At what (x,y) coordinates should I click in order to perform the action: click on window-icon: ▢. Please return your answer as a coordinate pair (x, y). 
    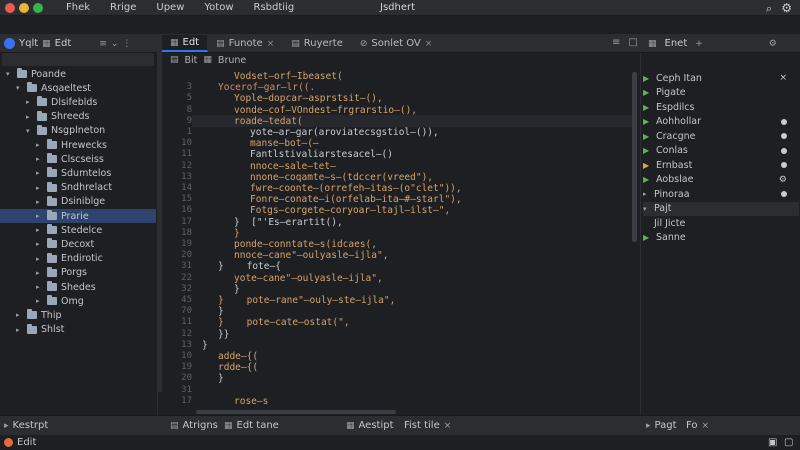
    Looking at the image, I should click on (788, 442).